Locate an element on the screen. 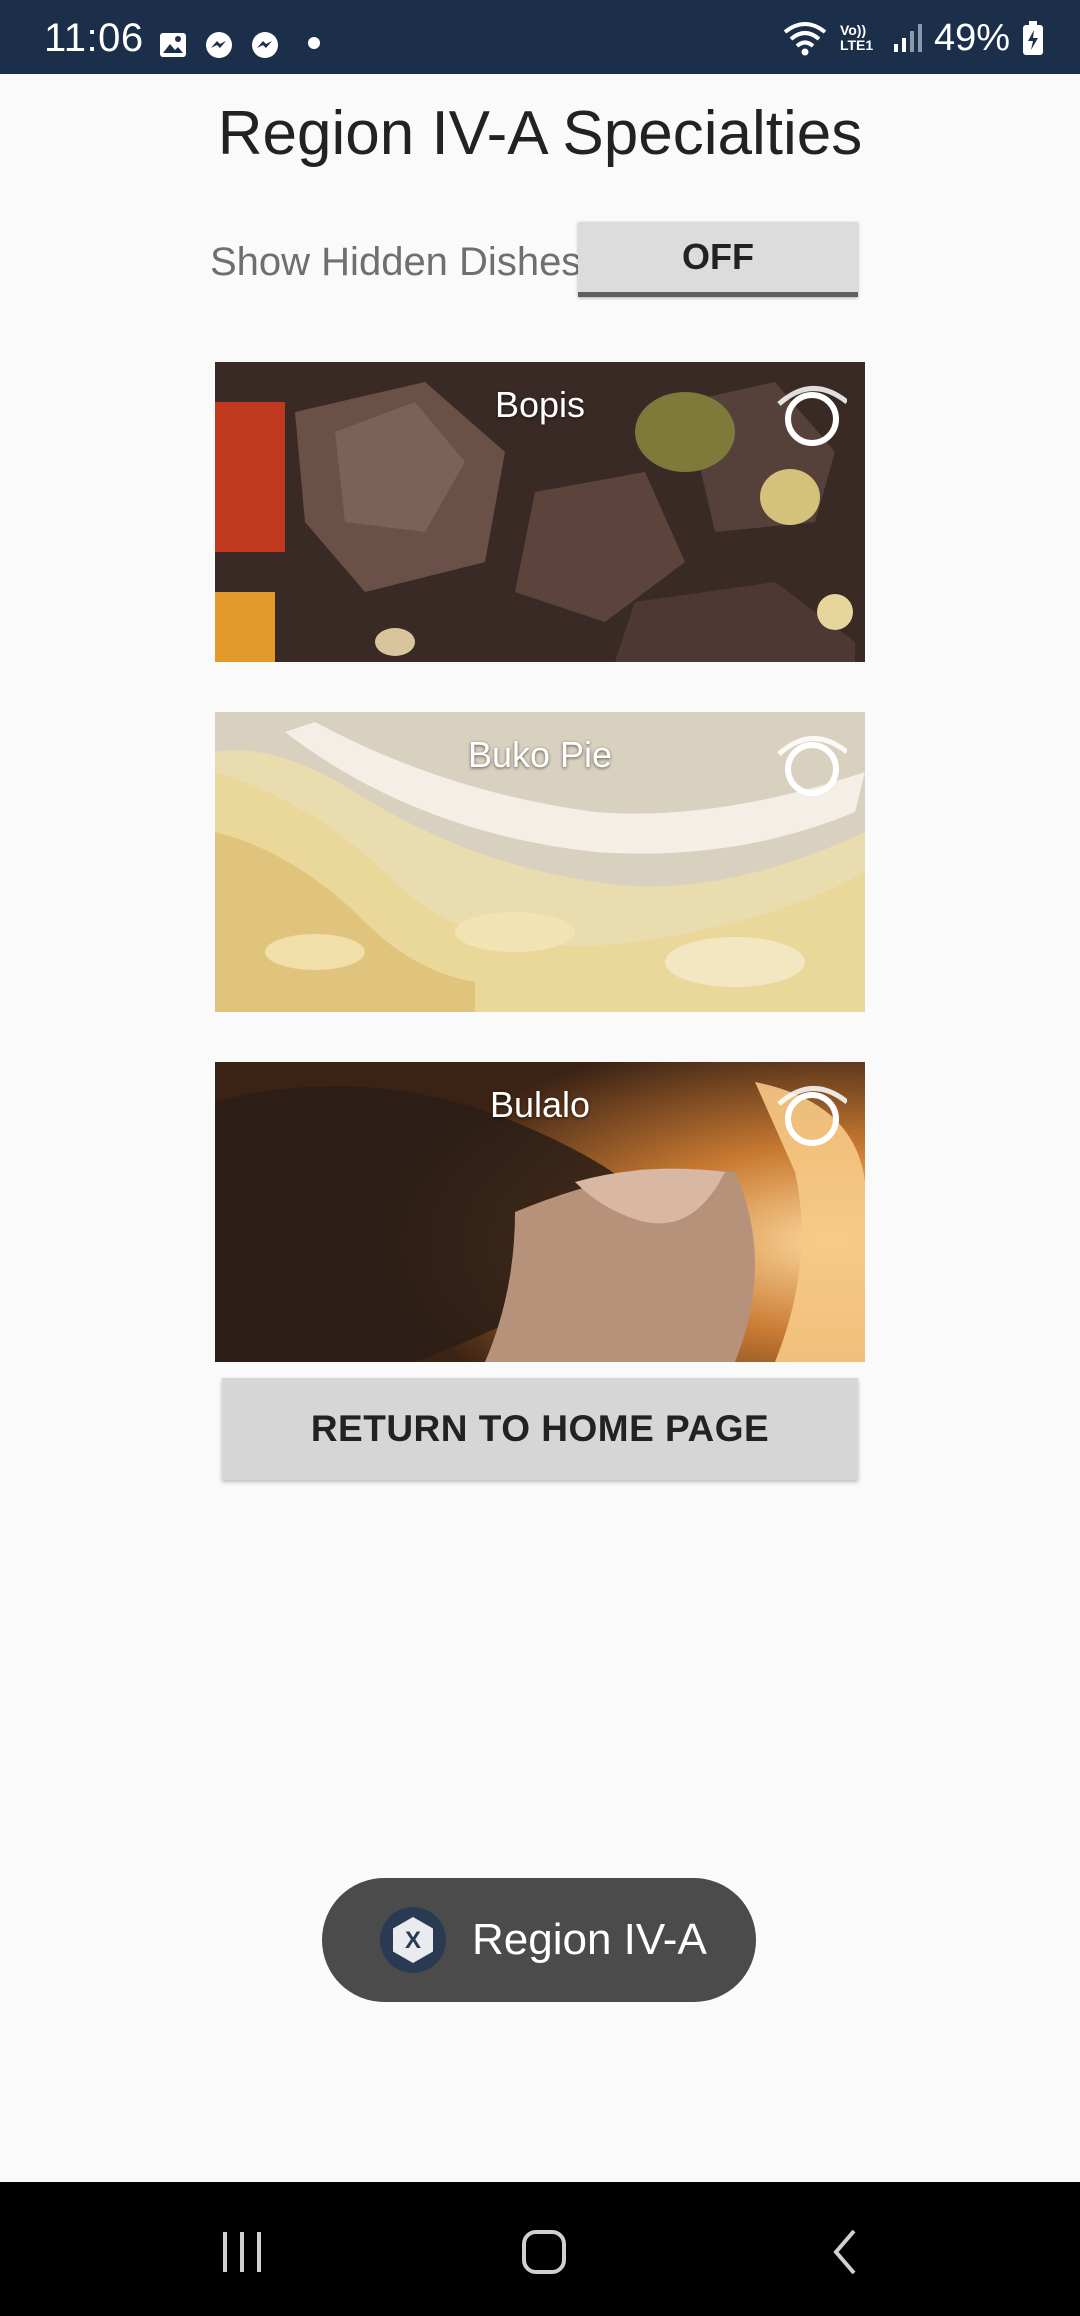 The width and height of the screenshot is (1080, 2316). dish-name: Buko Pie is located at coordinates (540, 754).